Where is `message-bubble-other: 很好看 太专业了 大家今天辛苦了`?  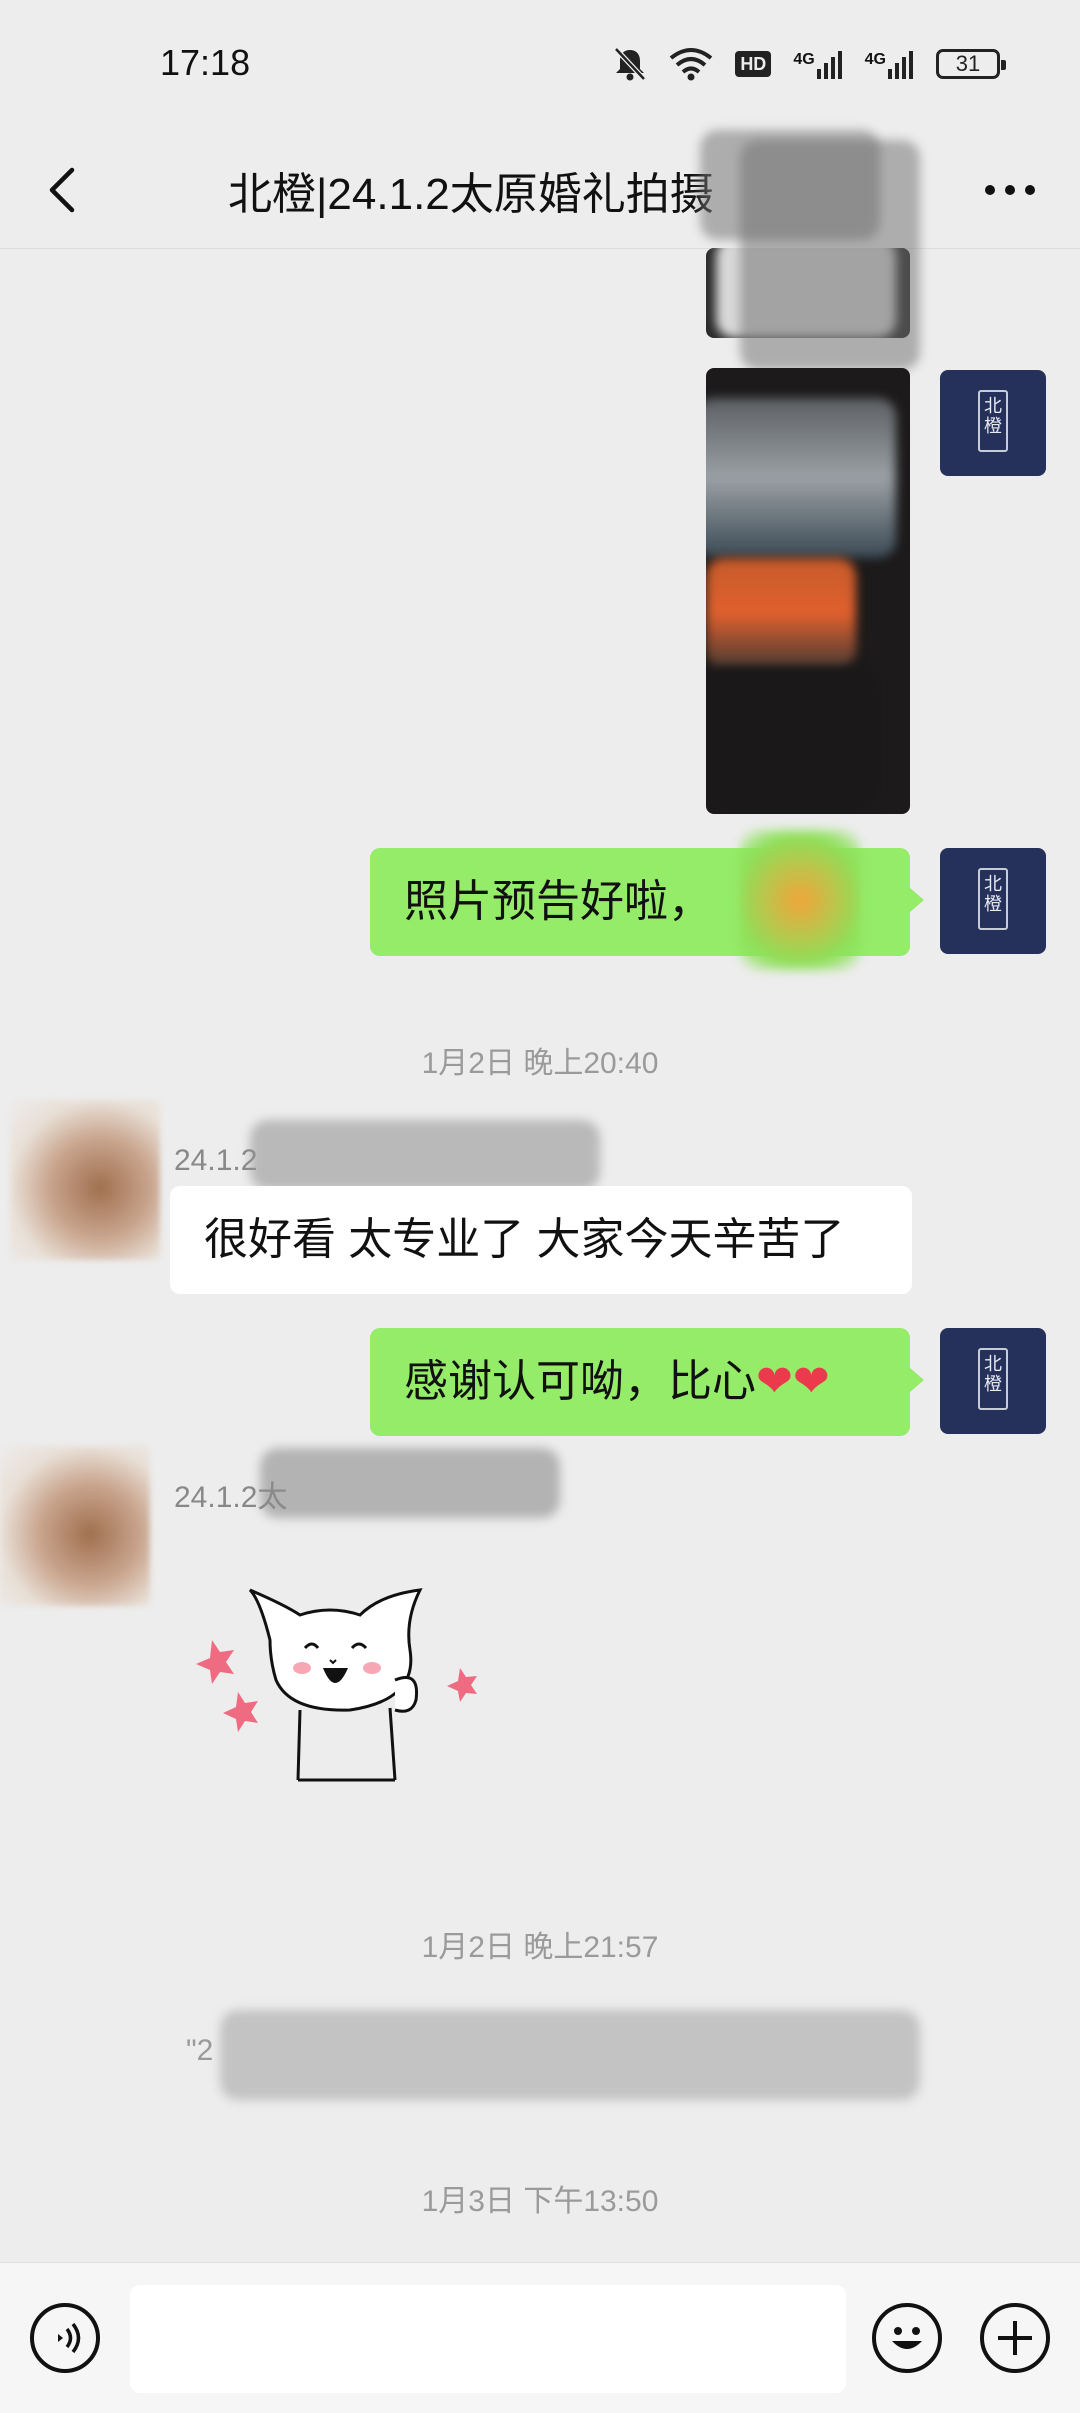 message-bubble-other: 很好看 太专业了 大家今天辛苦了 is located at coordinates (541, 1240).